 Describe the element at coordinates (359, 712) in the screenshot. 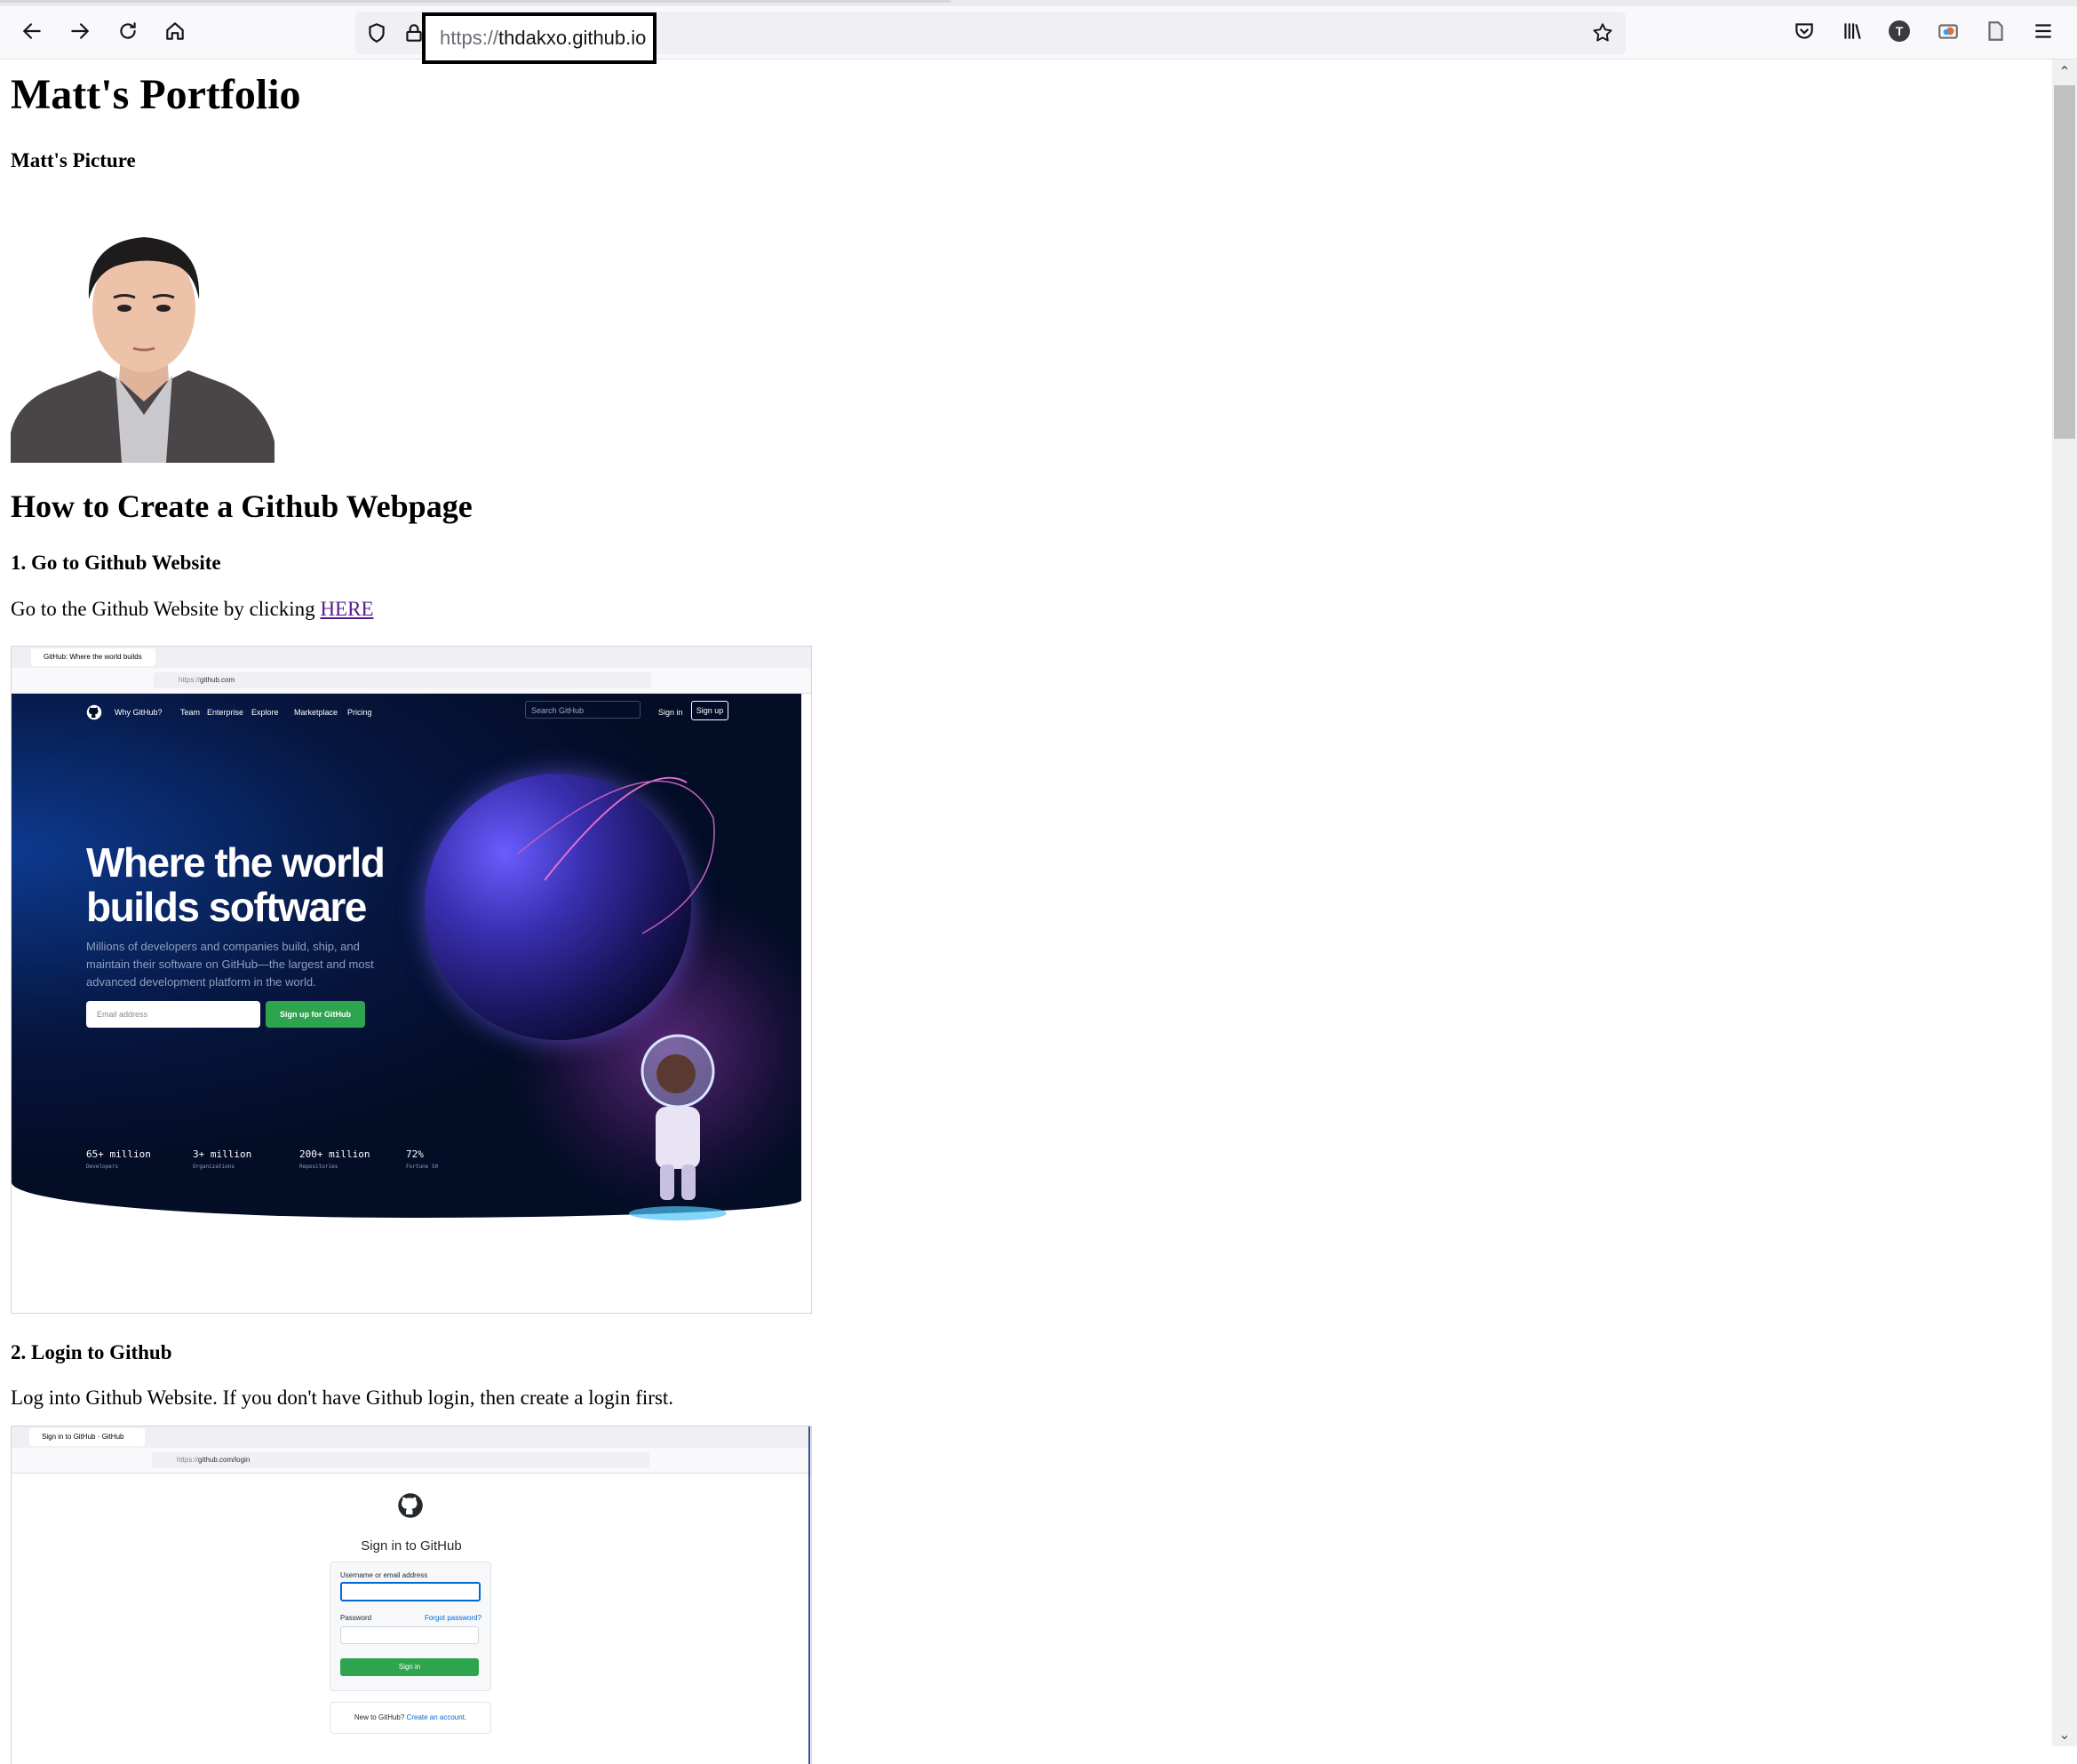

I see `nav-pricing: Pricing` at that location.